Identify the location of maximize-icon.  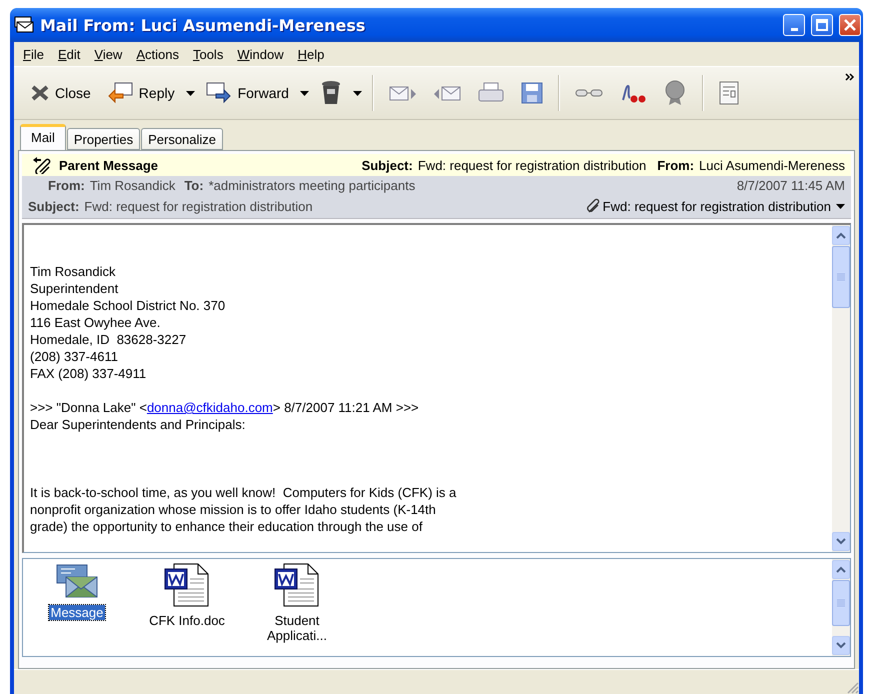
(822, 25).